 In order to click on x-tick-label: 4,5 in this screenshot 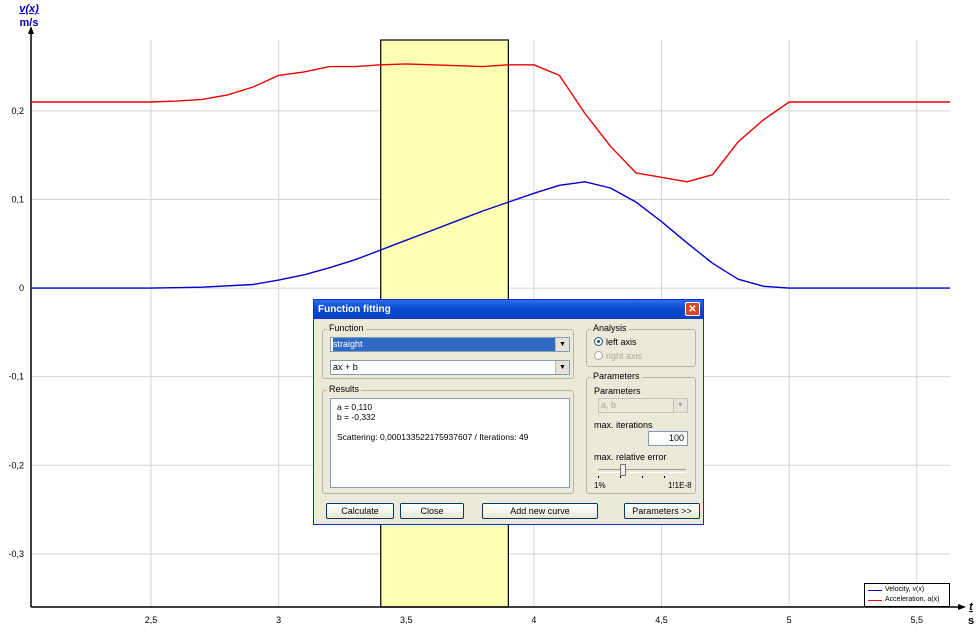, I will do `click(661, 620)`.